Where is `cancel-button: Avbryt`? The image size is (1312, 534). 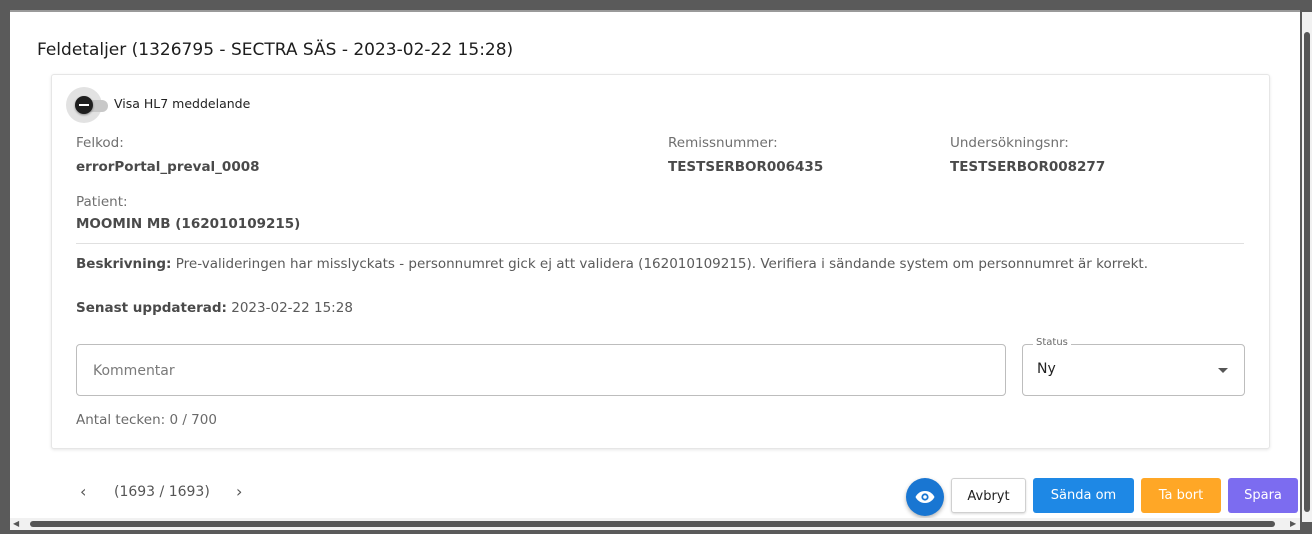 cancel-button: Avbryt is located at coordinates (988, 495).